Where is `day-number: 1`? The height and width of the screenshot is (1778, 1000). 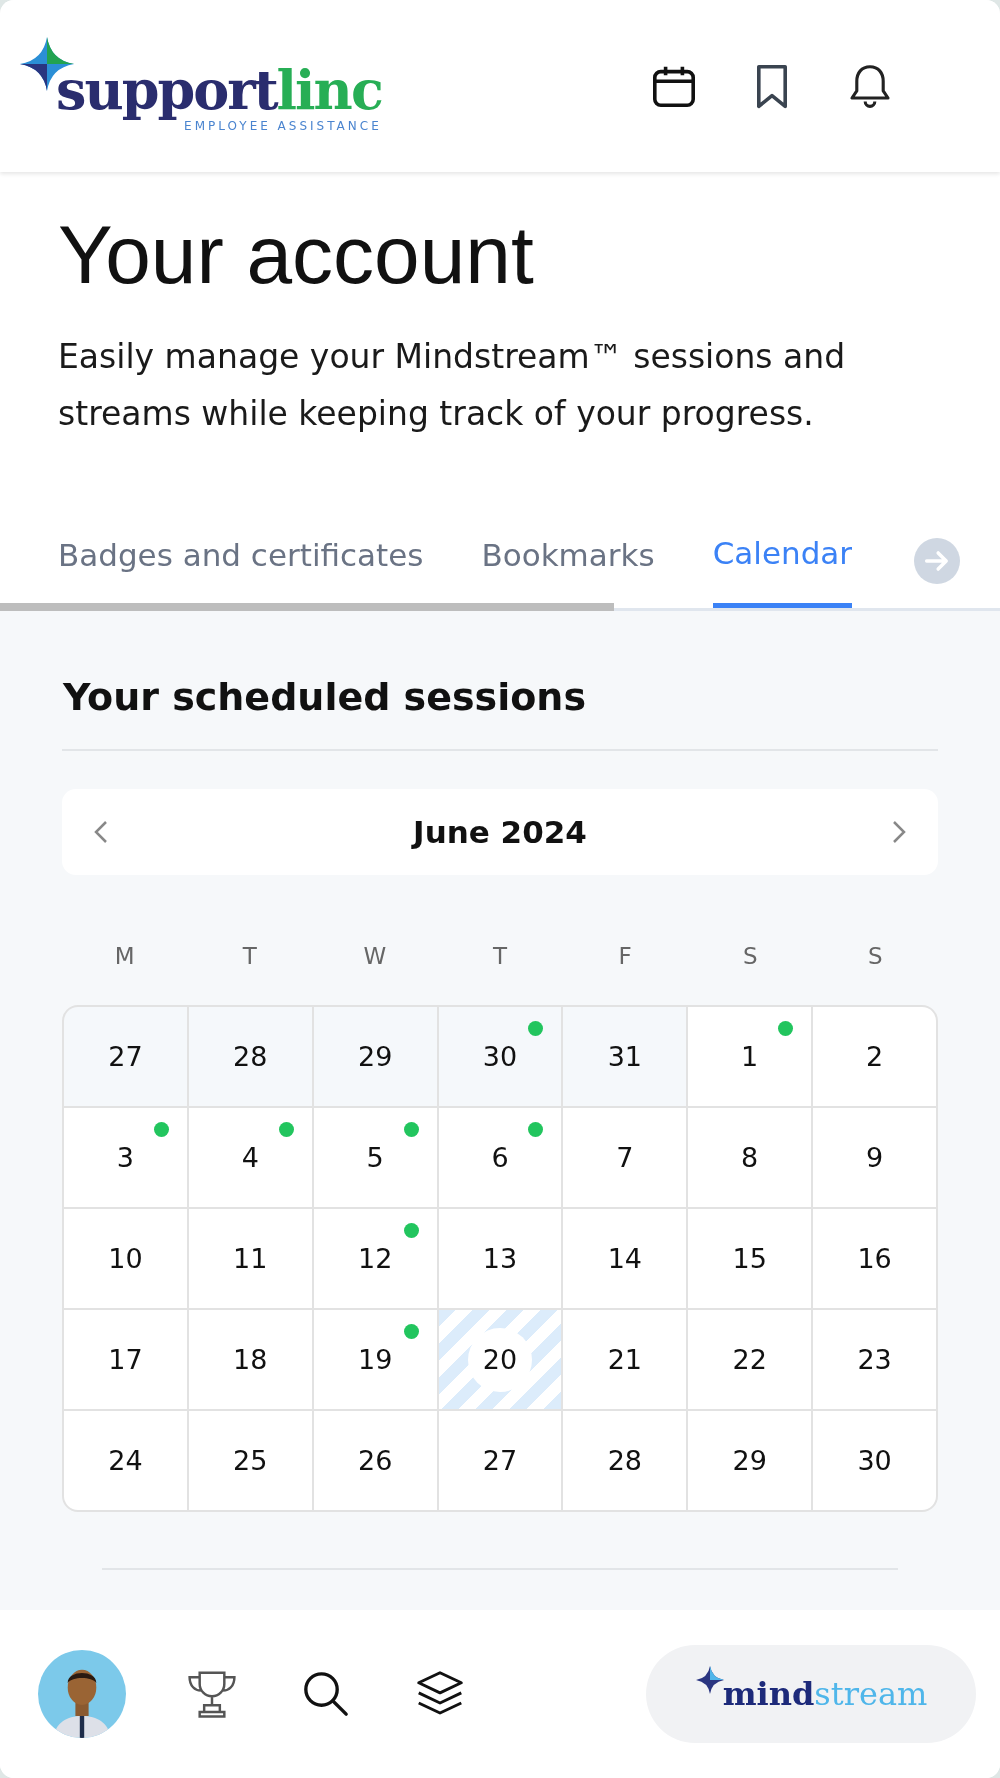
day-number: 1 is located at coordinates (750, 1056).